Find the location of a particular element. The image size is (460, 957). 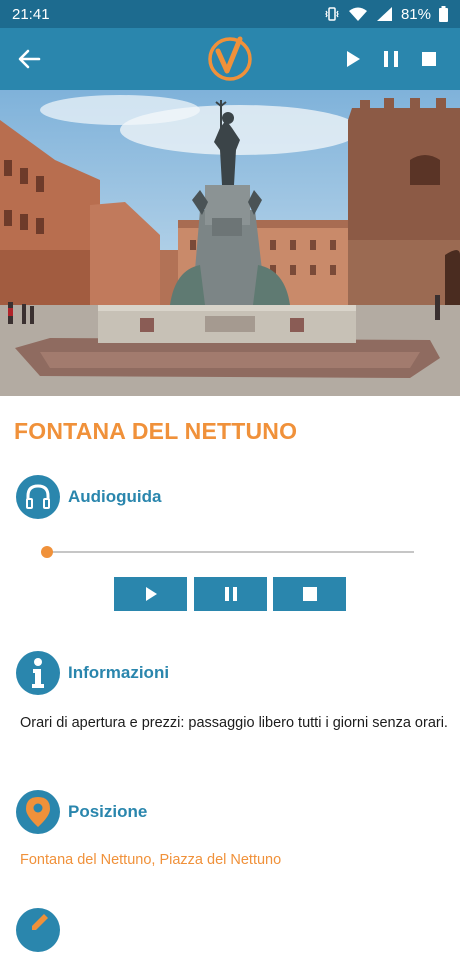

vibrate-icon is located at coordinates (332, 14).